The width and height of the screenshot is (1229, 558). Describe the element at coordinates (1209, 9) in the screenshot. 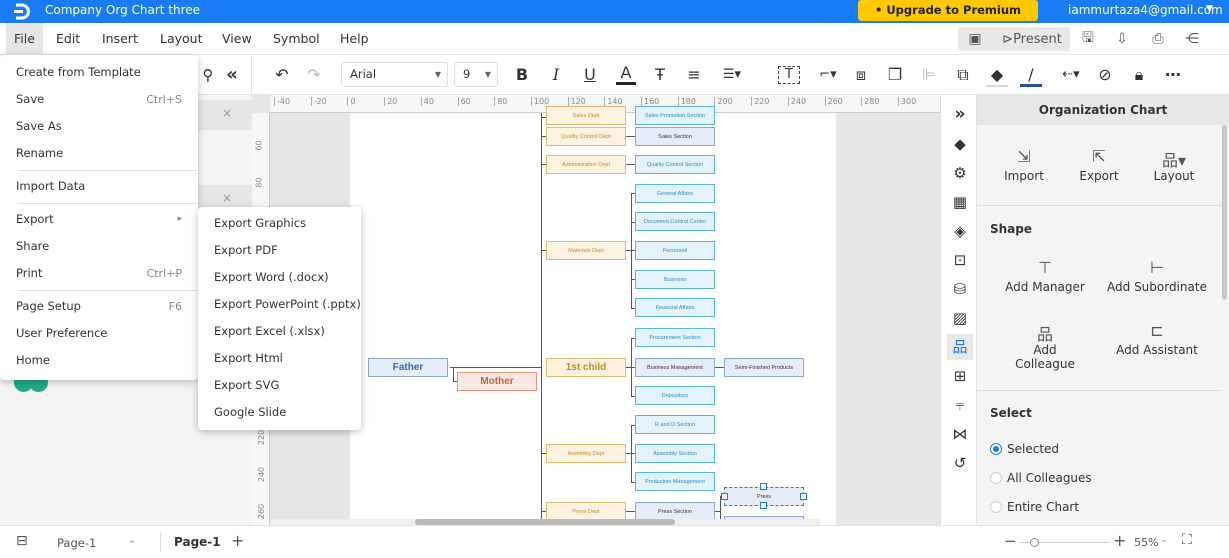

I see `account-caret-icon: ▼` at that location.